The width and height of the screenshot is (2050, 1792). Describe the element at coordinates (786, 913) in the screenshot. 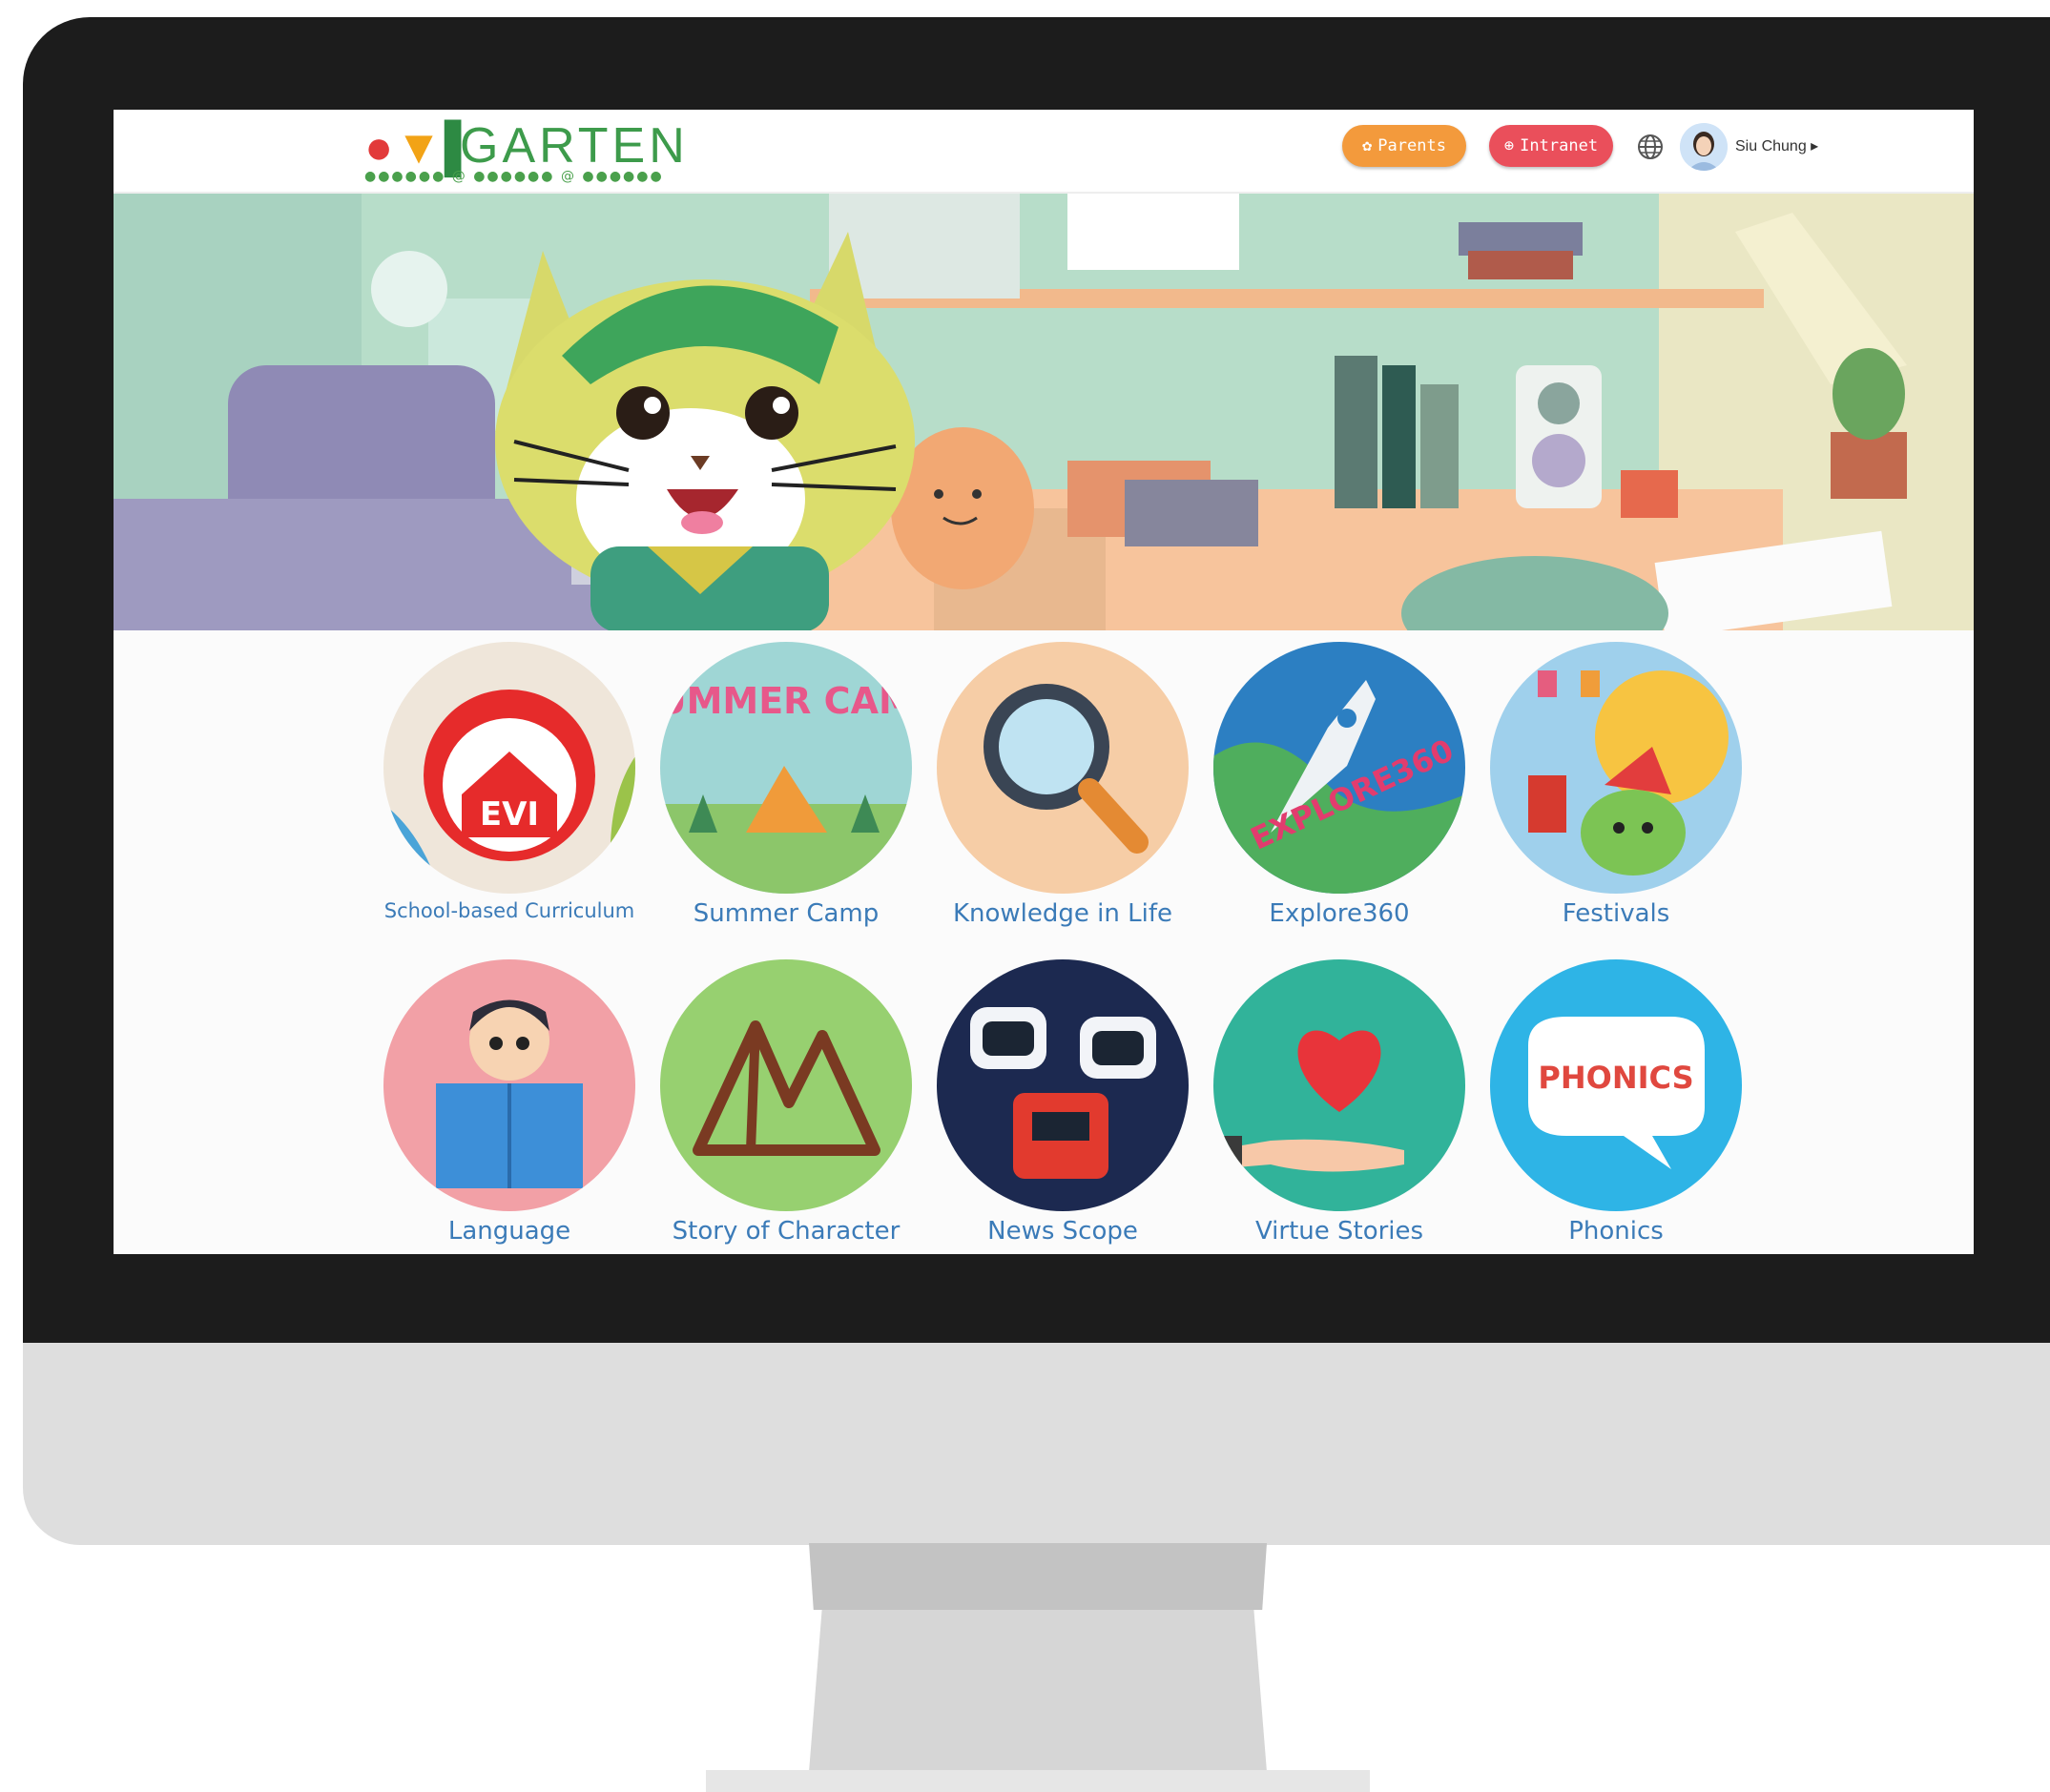

I see `tile-label: Summer Camp` at that location.